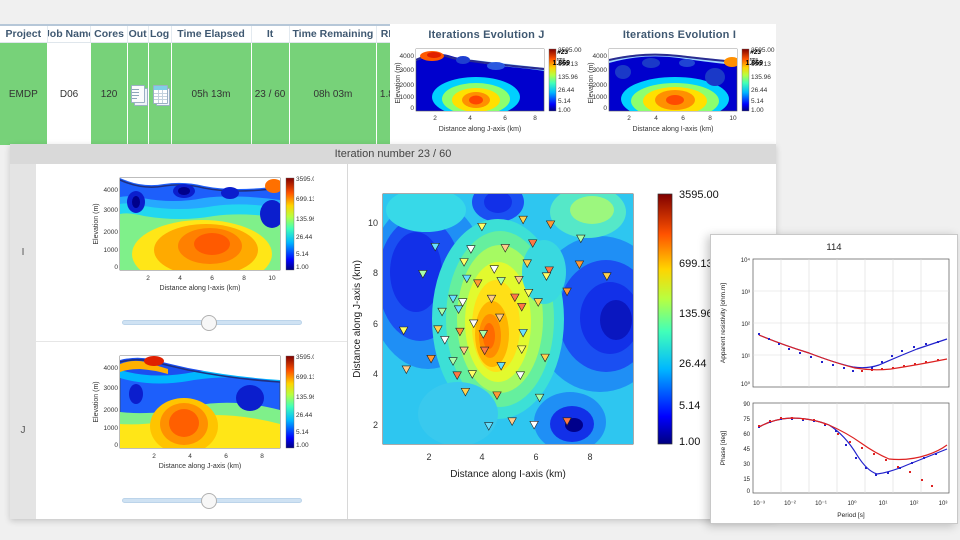 The height and width of the screenshot is (540, 960). Describe the element at coordinates (746, 480) in the screenshot. I see `phase-ytick-1: 15` at that location.